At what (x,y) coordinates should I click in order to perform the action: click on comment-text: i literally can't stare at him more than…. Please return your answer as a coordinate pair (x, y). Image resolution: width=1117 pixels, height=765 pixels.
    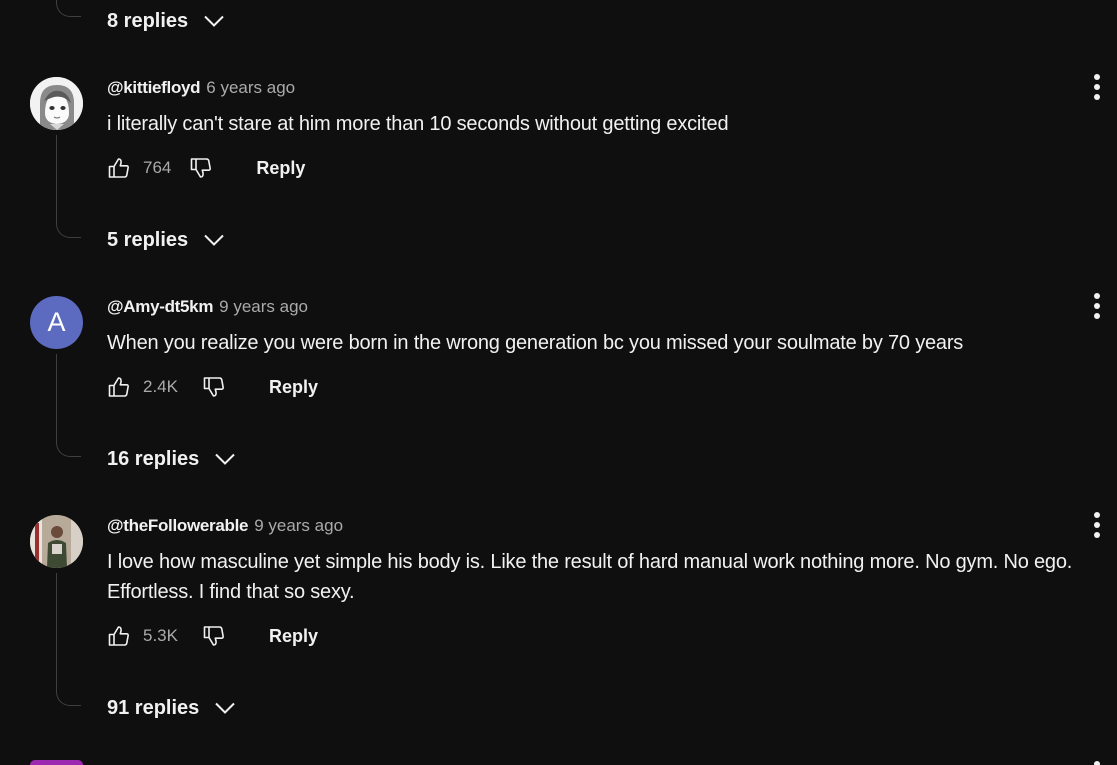
    Looking at the image, I should click on (418, 124).